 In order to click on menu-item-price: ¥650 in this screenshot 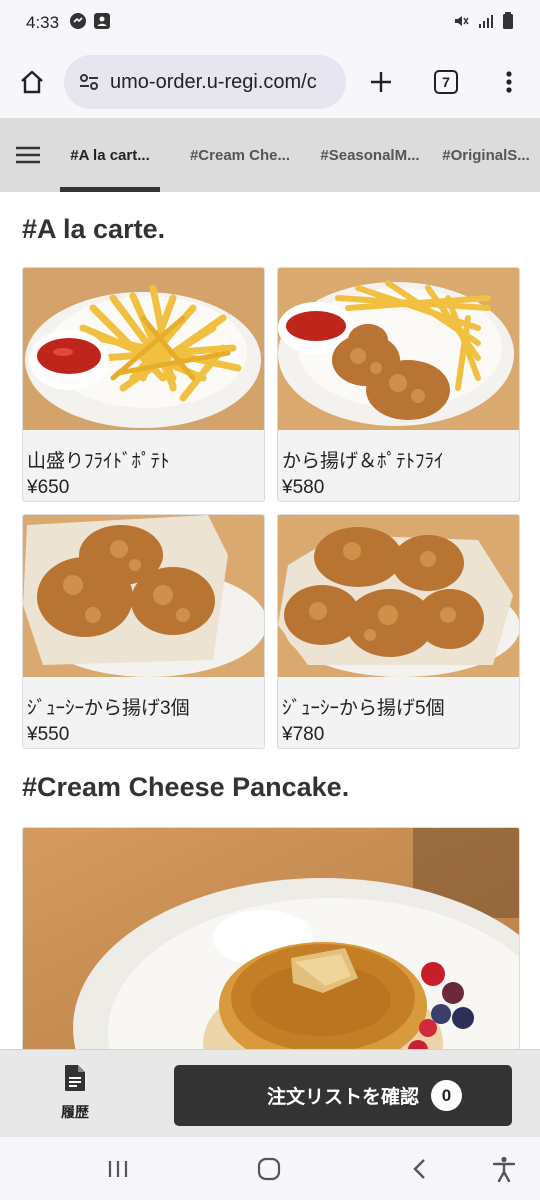, I will do `click(48, 487)`.